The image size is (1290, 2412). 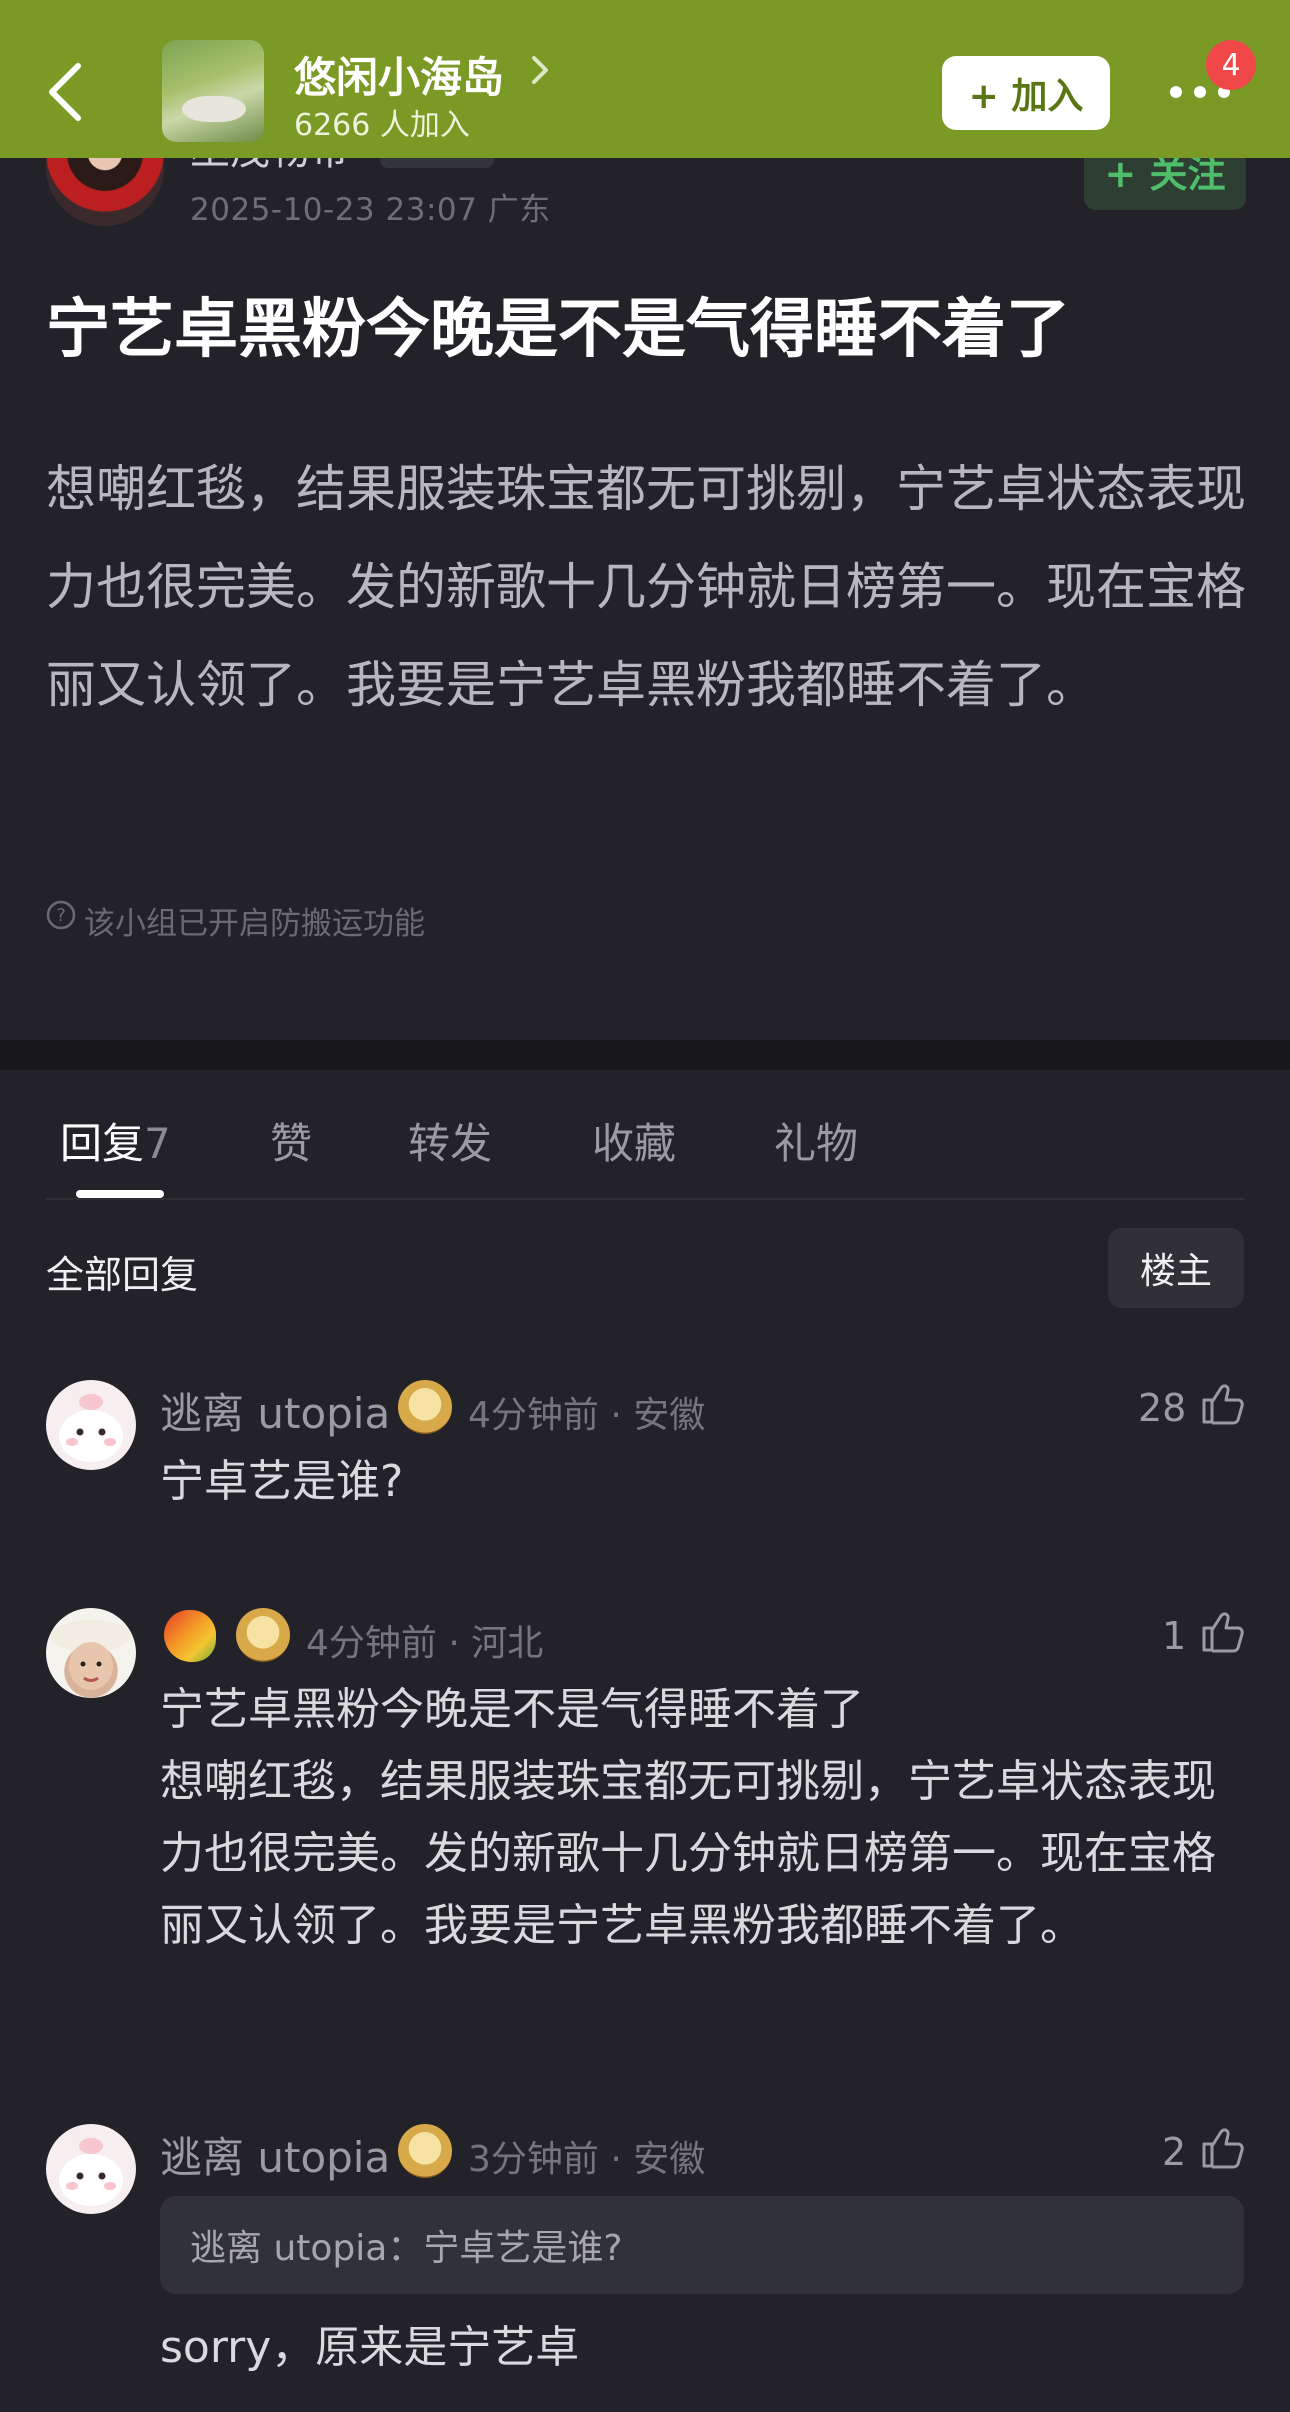 I want to click on post-meta: 2025-10-23 23:07 广东, so click(x=370, y=210).